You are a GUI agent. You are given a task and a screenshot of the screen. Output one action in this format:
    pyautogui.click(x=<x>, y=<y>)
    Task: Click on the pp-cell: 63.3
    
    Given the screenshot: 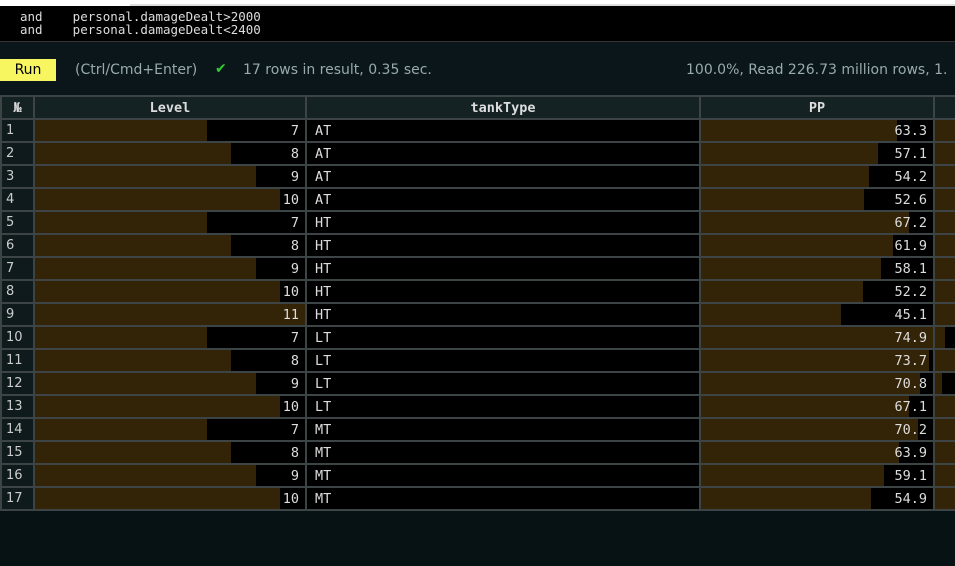 What is the action you would take?
    pyautogui.click(x=817, y=130)
    